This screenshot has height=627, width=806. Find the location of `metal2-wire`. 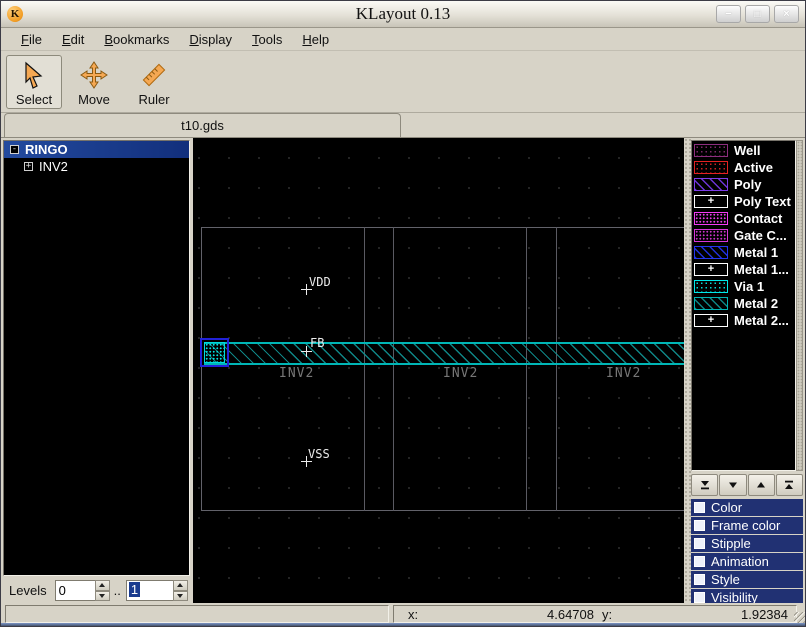

metal2-wire is located at coordinates (444, 353).